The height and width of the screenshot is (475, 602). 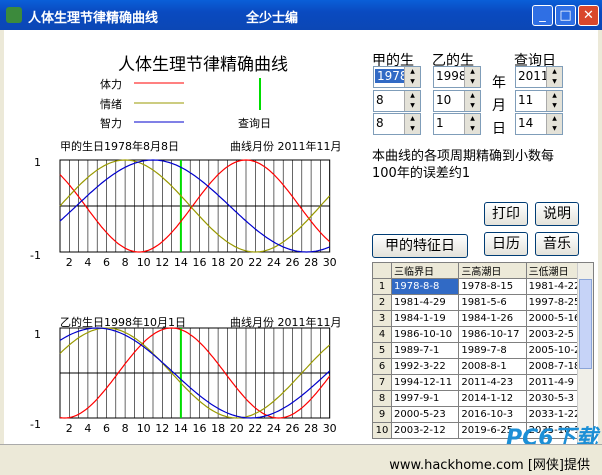 What do you see at coordinates (382, 270) in the screenshot?
I see `table-header` at bounding box center [382, 270].